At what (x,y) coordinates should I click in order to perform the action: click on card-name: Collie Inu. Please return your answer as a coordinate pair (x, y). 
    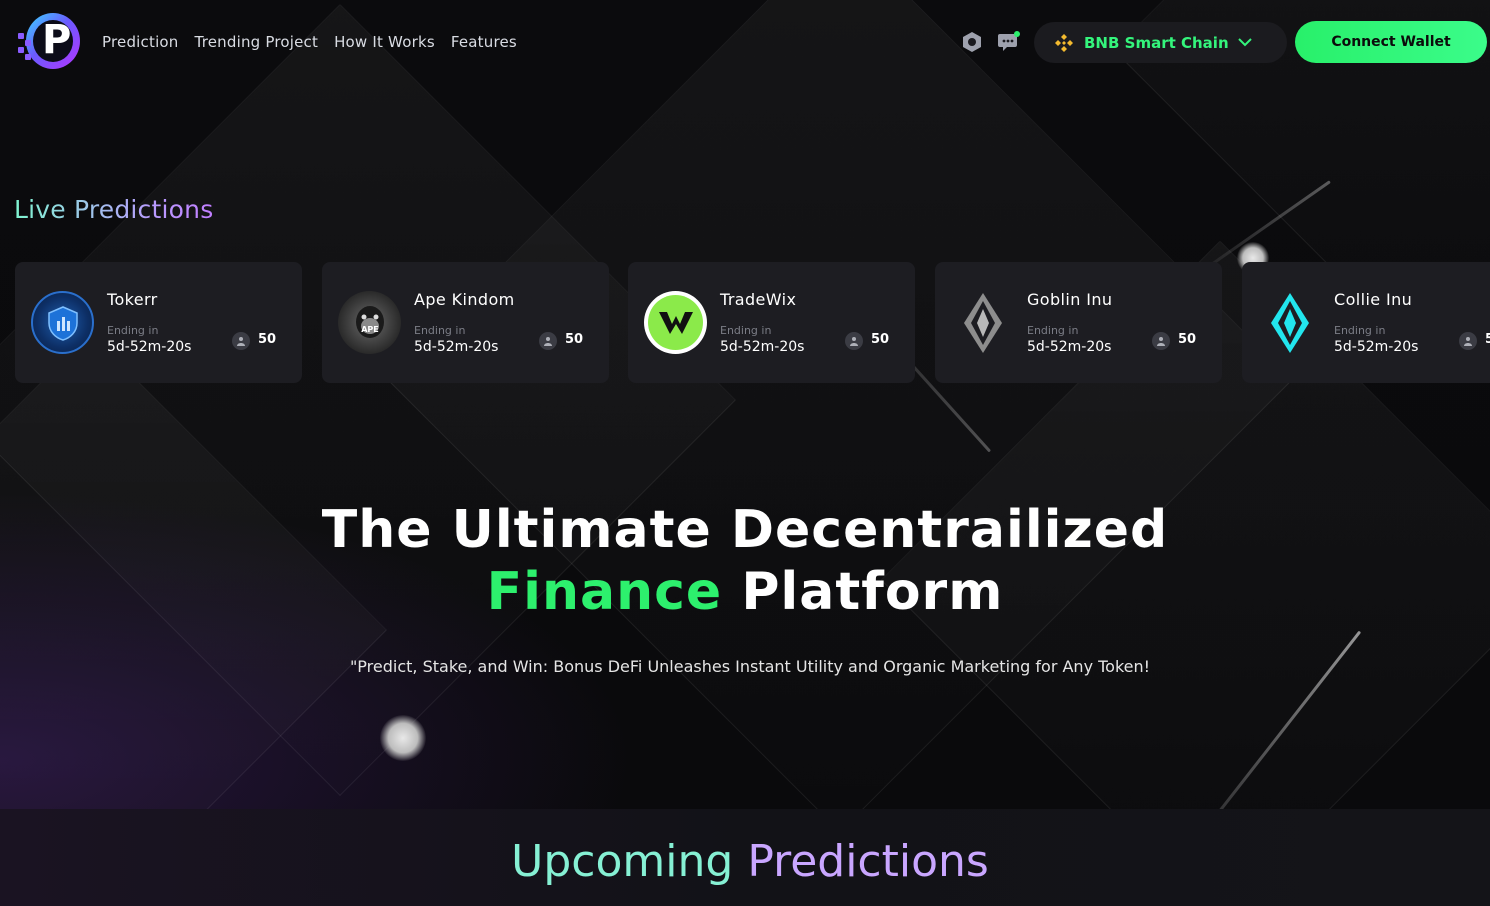
    Looking at the image, I should click on (1373, 299).